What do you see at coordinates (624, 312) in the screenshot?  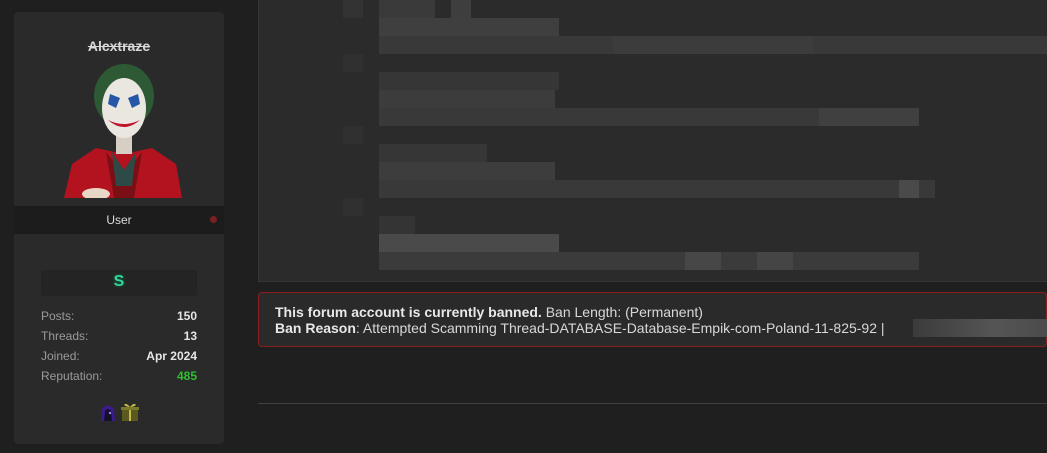 I see `ban-length: Ban Length: (Permanent)` at bounding box center [624, 312].